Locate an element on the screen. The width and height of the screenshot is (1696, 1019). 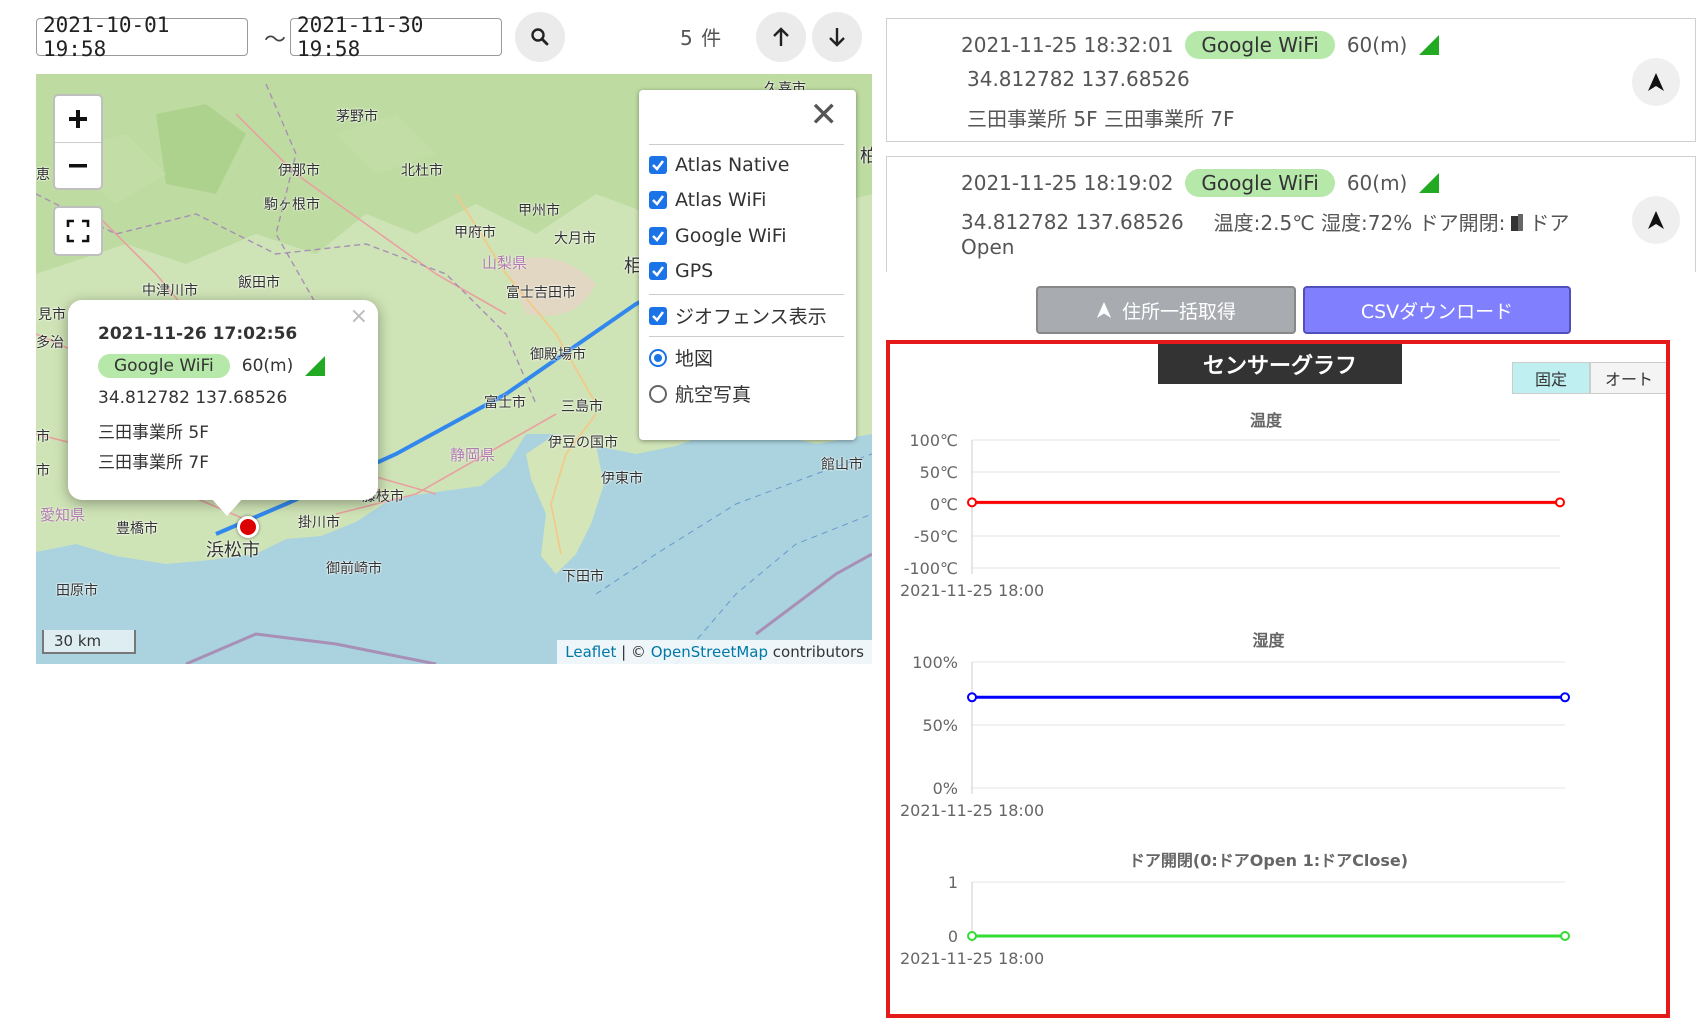
address-bulk-button: 住所一括取得 is located at coordinates (1166, 310).